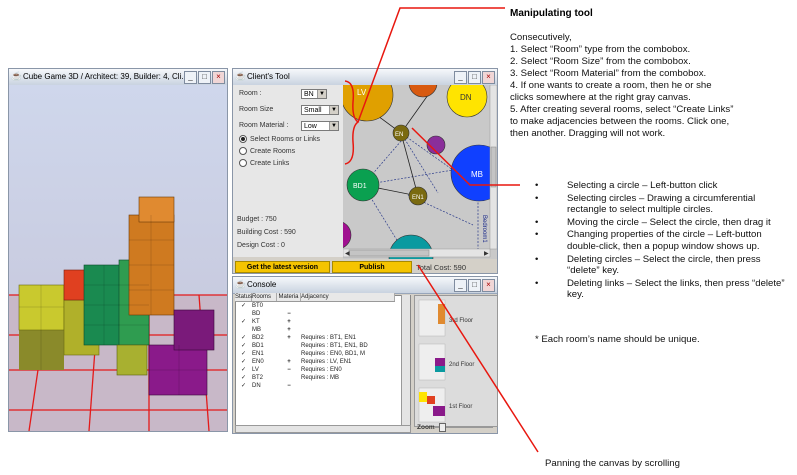 This screenshot has width=797, height=475. I want to click on controls-brace, so click(352, 122).